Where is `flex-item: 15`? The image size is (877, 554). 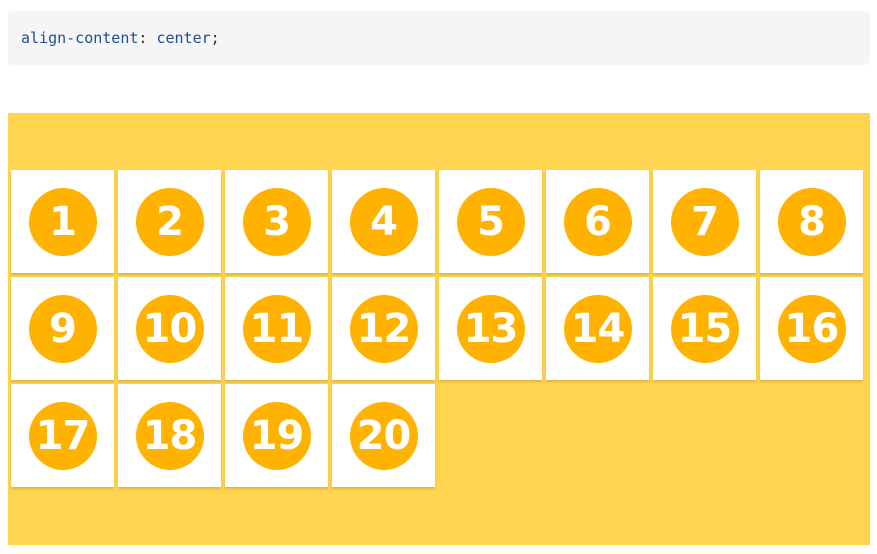
flex-item: 15 is located at coordinates (704, 328).